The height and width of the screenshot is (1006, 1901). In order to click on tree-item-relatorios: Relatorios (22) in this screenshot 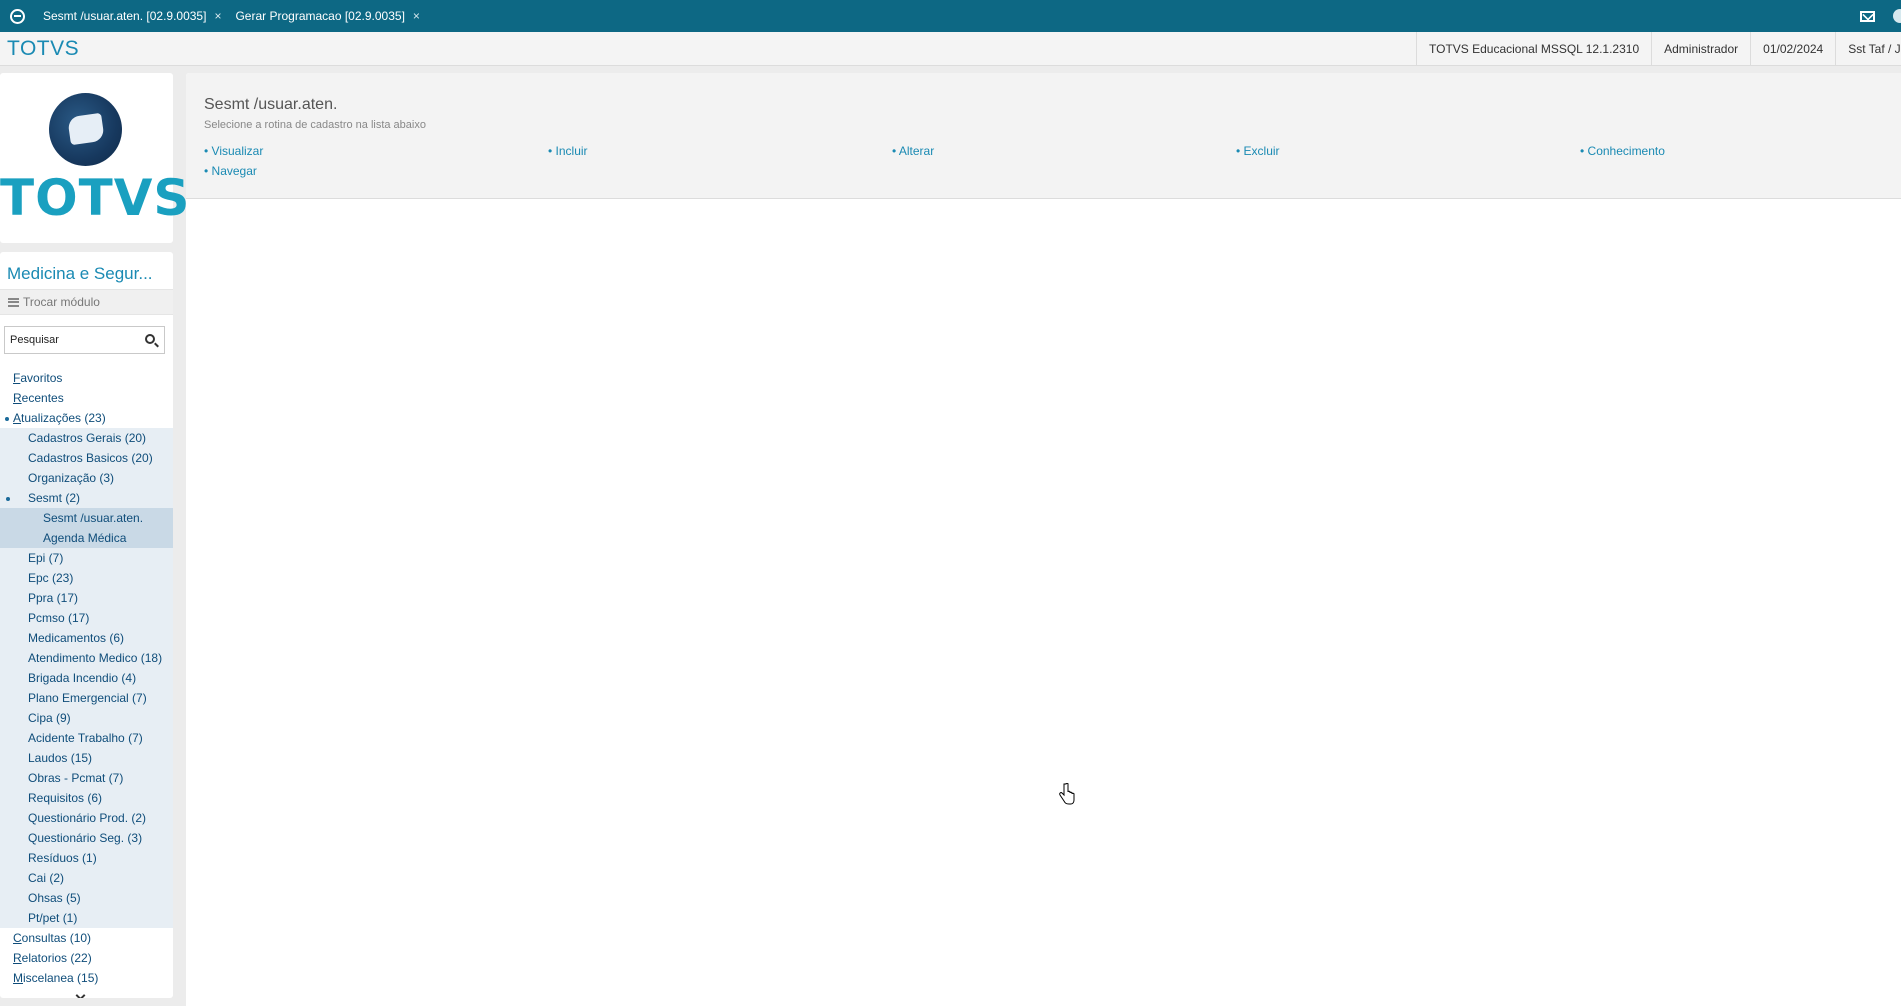, I will do `click(86, 958)`.